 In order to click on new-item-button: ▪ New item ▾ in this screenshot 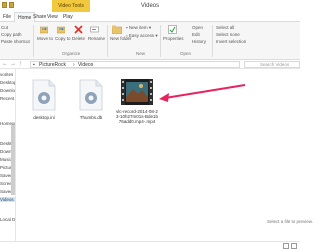, I will do `click(138, 28)`.